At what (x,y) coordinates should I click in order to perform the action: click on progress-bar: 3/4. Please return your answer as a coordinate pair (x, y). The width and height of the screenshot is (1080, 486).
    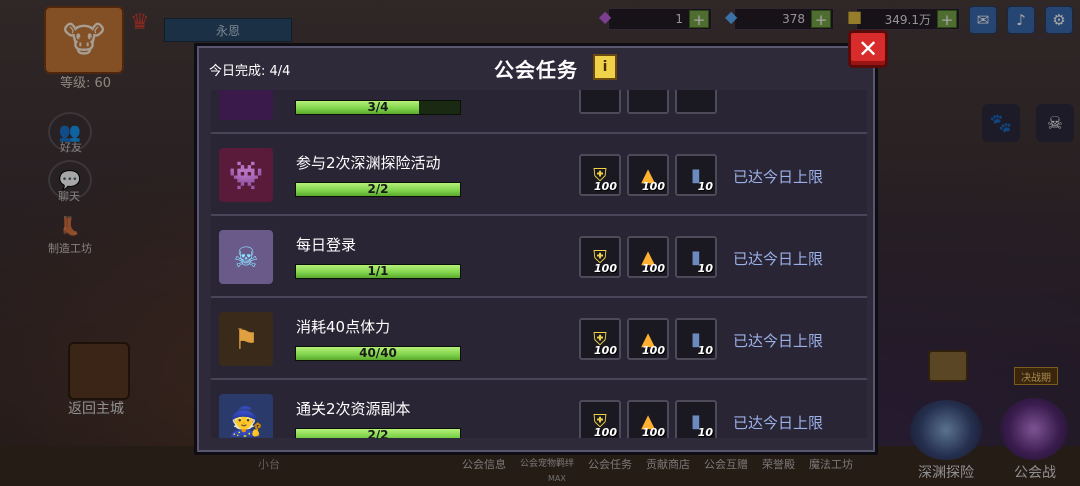
    Looking at the image, I should click on (378, 107).